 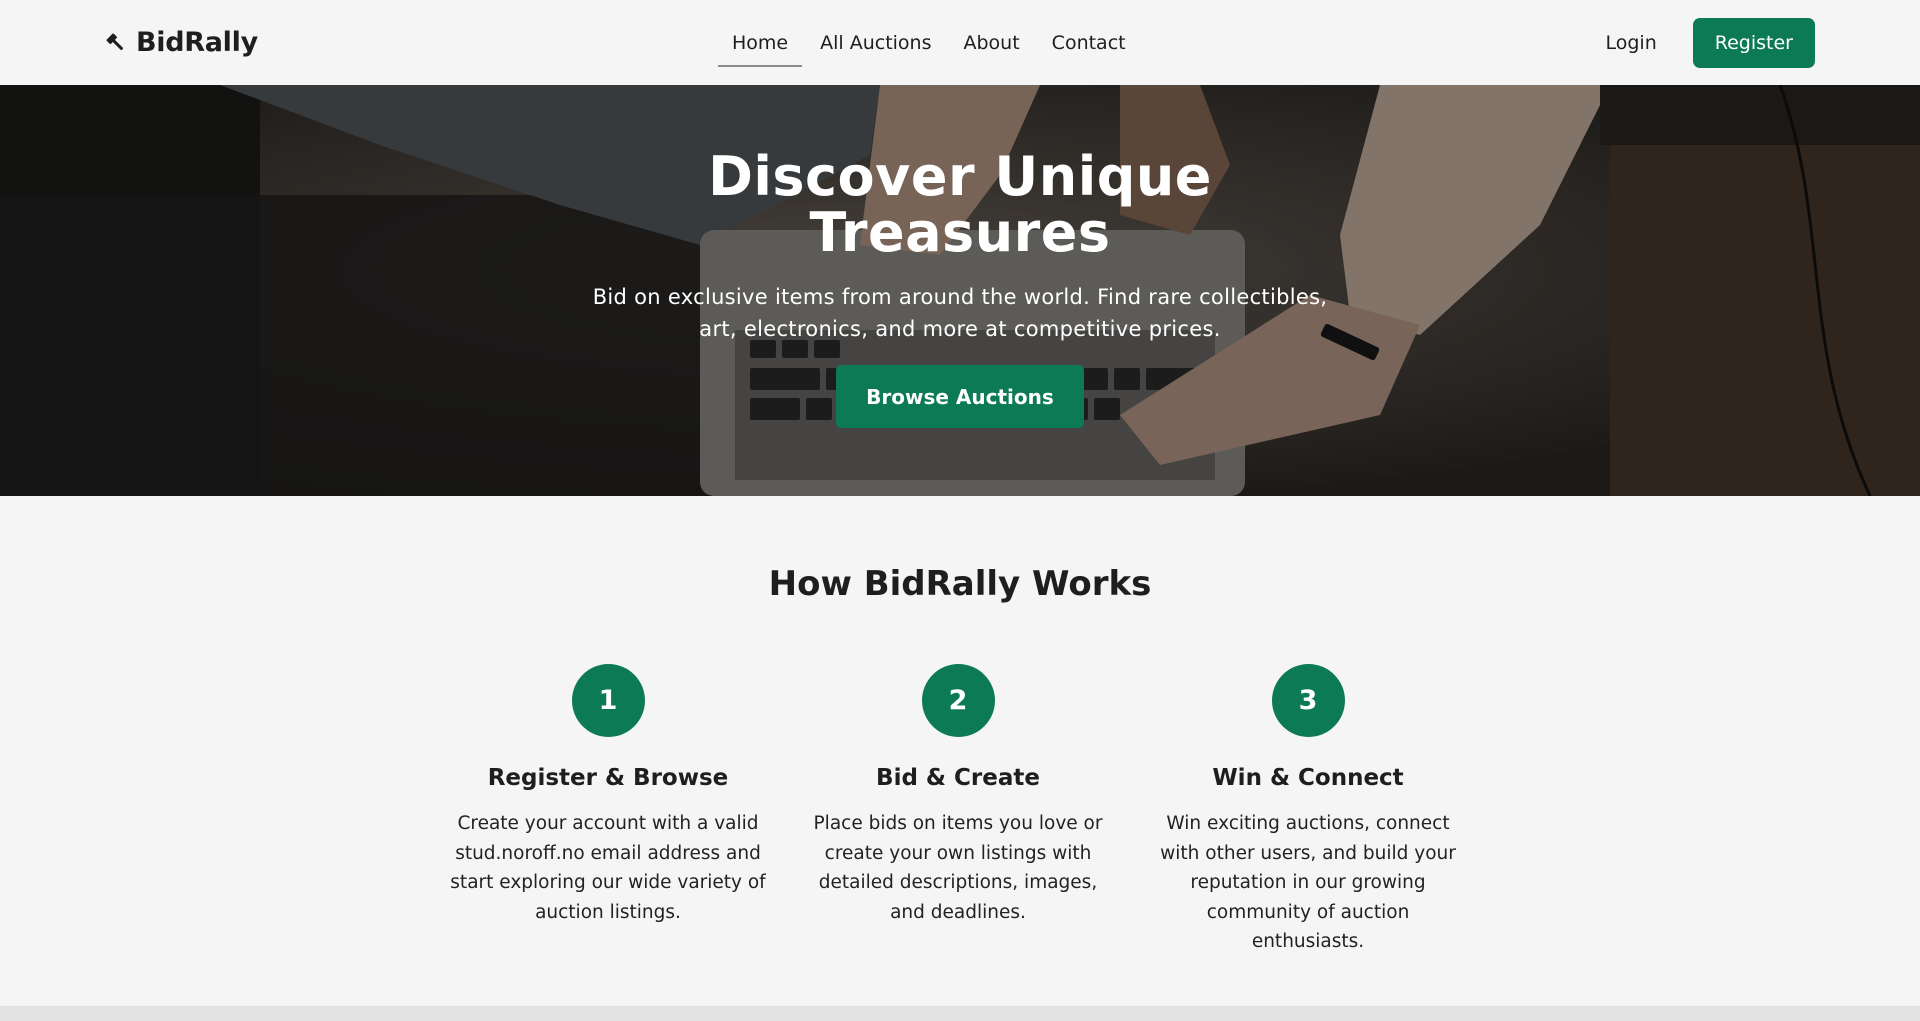 I want to click on gavel-icon, so click(x=116, y=43).